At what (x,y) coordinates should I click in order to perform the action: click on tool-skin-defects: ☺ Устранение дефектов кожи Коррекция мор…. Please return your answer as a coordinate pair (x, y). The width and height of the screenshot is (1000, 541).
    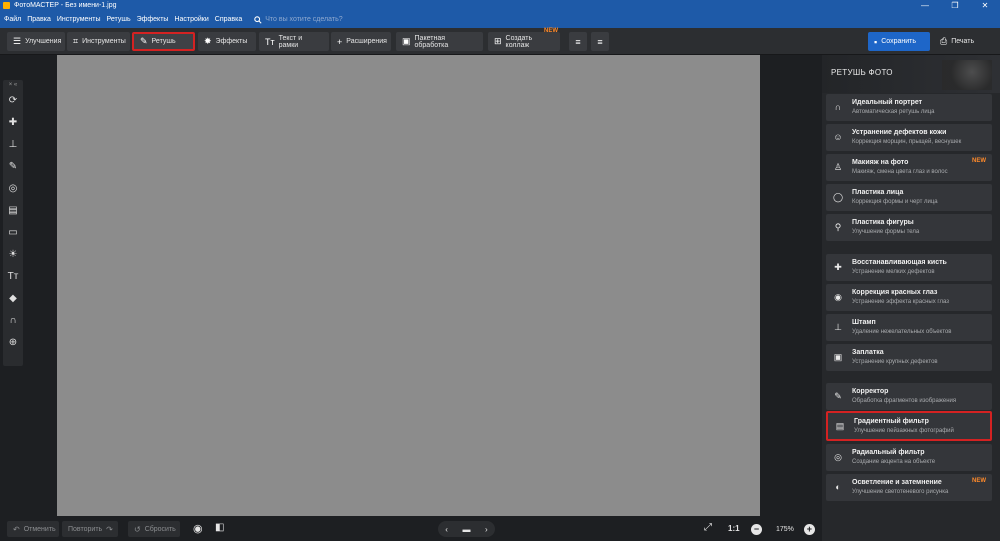
    Looking at the image, I should click on (909, 137).